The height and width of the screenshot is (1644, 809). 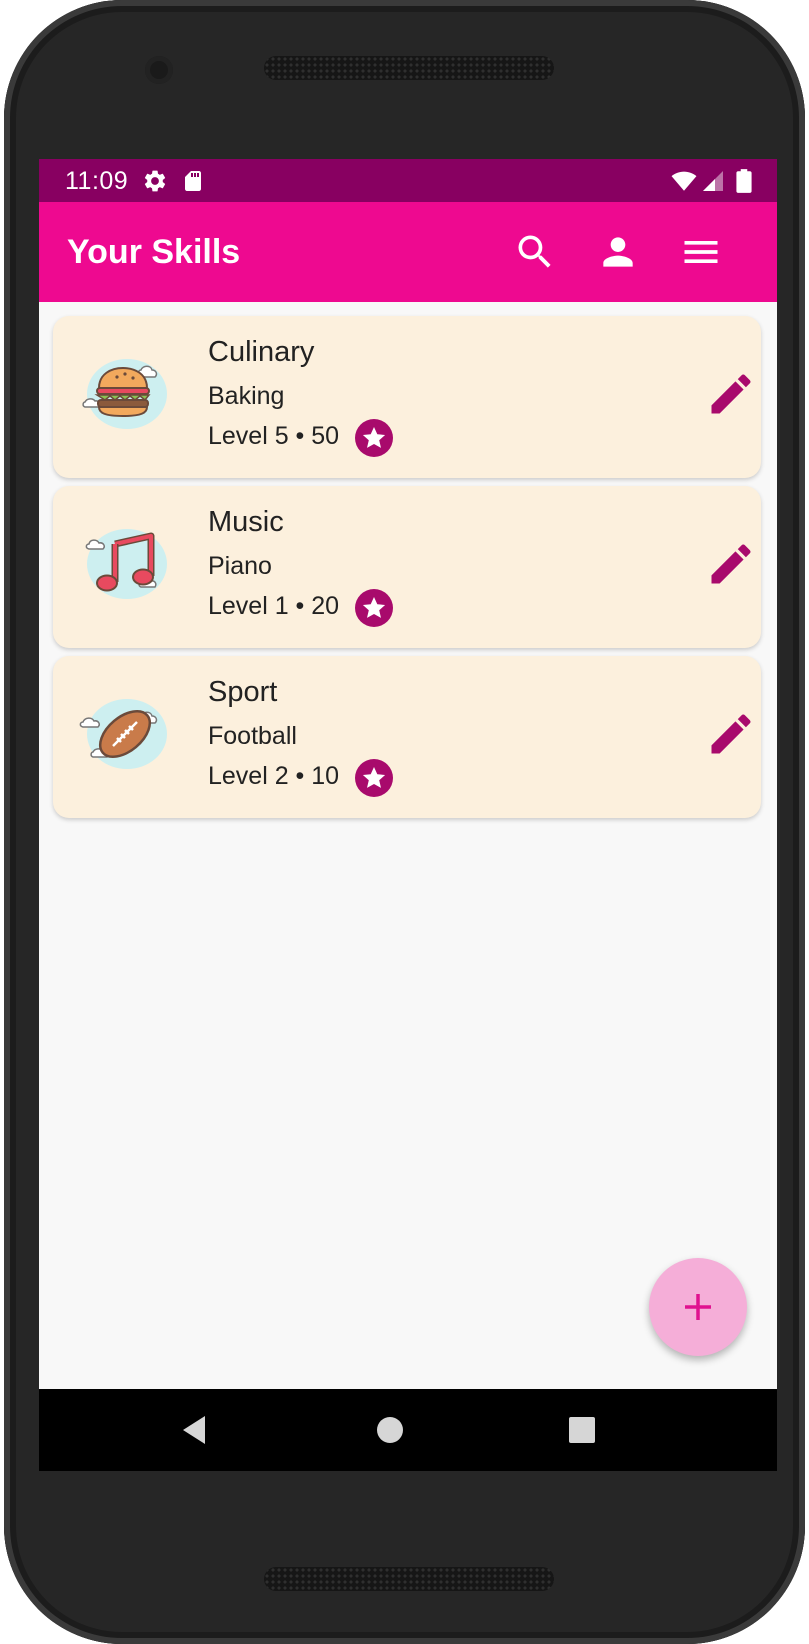 I want to click on sd-card-icon, so click(x=193, y=183).